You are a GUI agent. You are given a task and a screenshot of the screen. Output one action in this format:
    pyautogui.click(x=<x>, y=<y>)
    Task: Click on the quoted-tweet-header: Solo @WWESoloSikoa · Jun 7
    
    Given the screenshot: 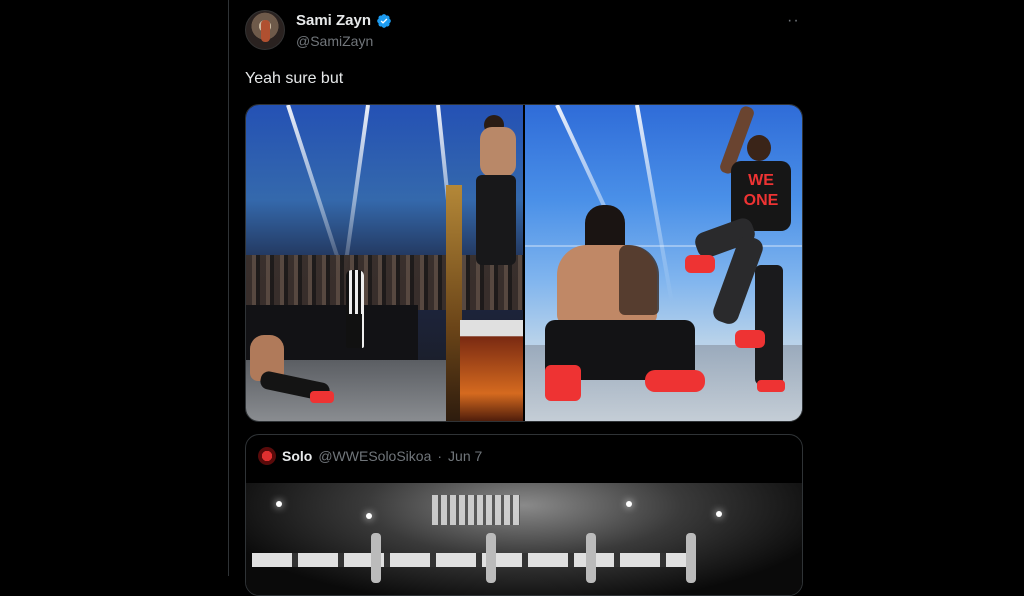 What is the action you would take?
    pyautogui.click(x=370, y=456)
    